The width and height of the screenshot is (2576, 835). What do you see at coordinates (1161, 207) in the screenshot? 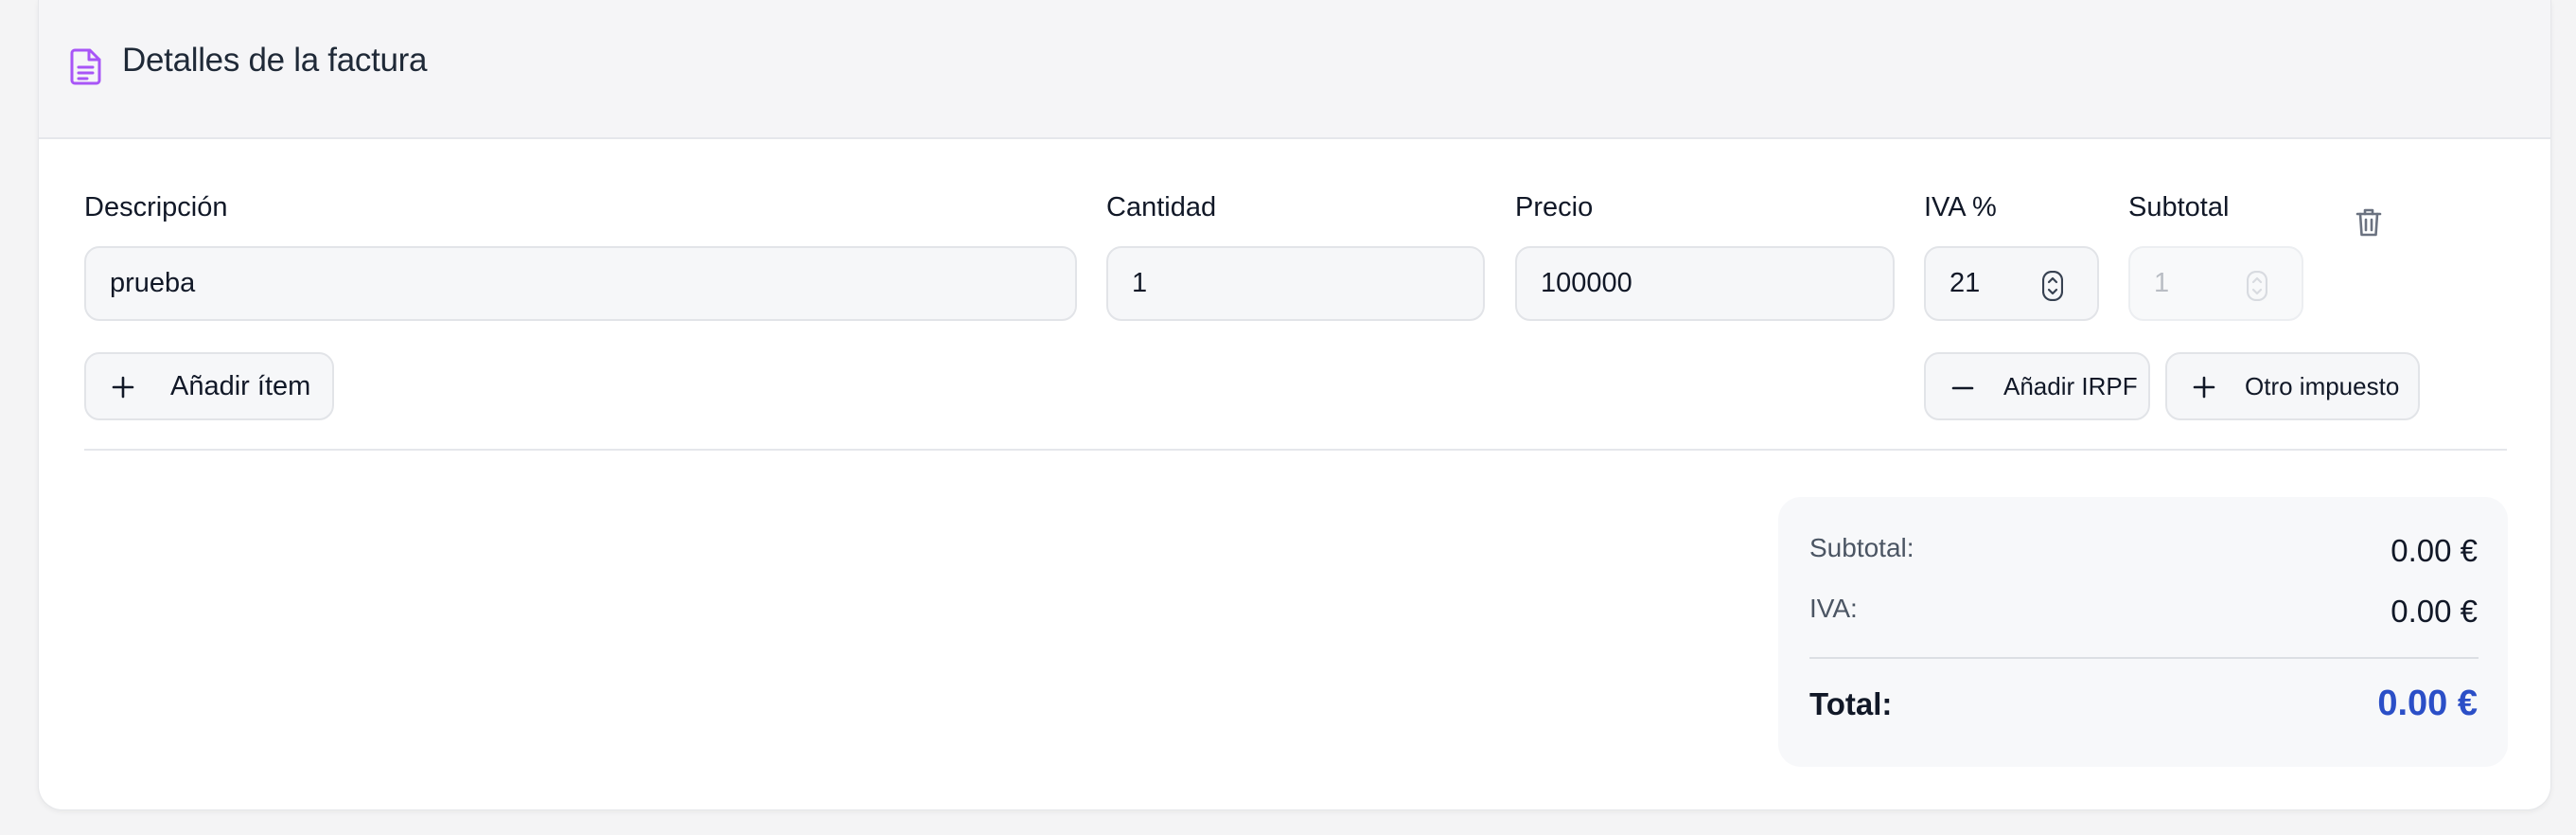
I see `quantity-label: Cantidad` at bounding box center [1161, 207].